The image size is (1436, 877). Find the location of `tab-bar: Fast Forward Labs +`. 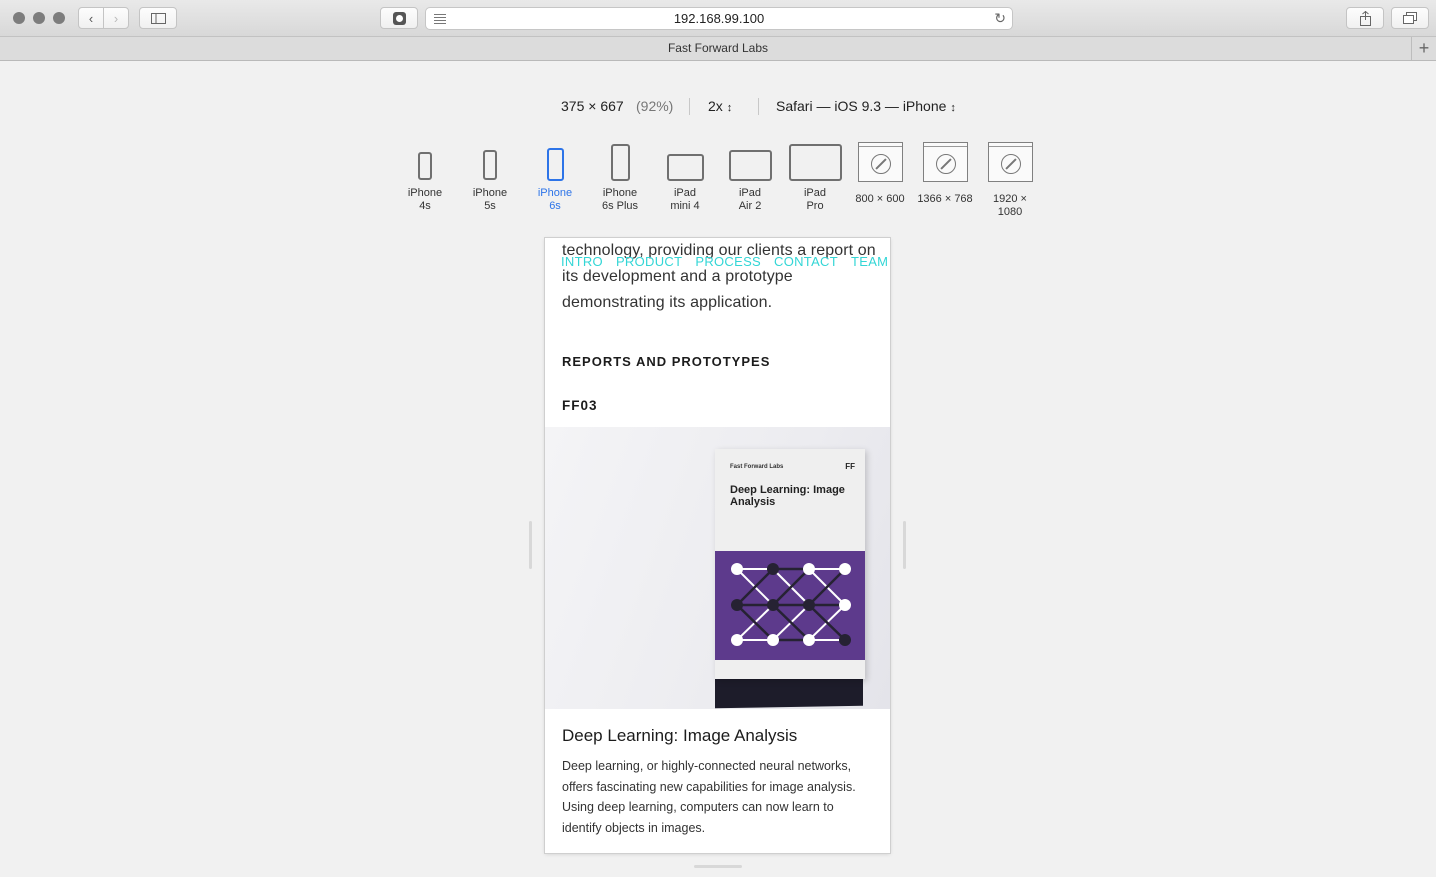

tab-bar: Fast Forward Labs + is located at coordinates (718, 49).